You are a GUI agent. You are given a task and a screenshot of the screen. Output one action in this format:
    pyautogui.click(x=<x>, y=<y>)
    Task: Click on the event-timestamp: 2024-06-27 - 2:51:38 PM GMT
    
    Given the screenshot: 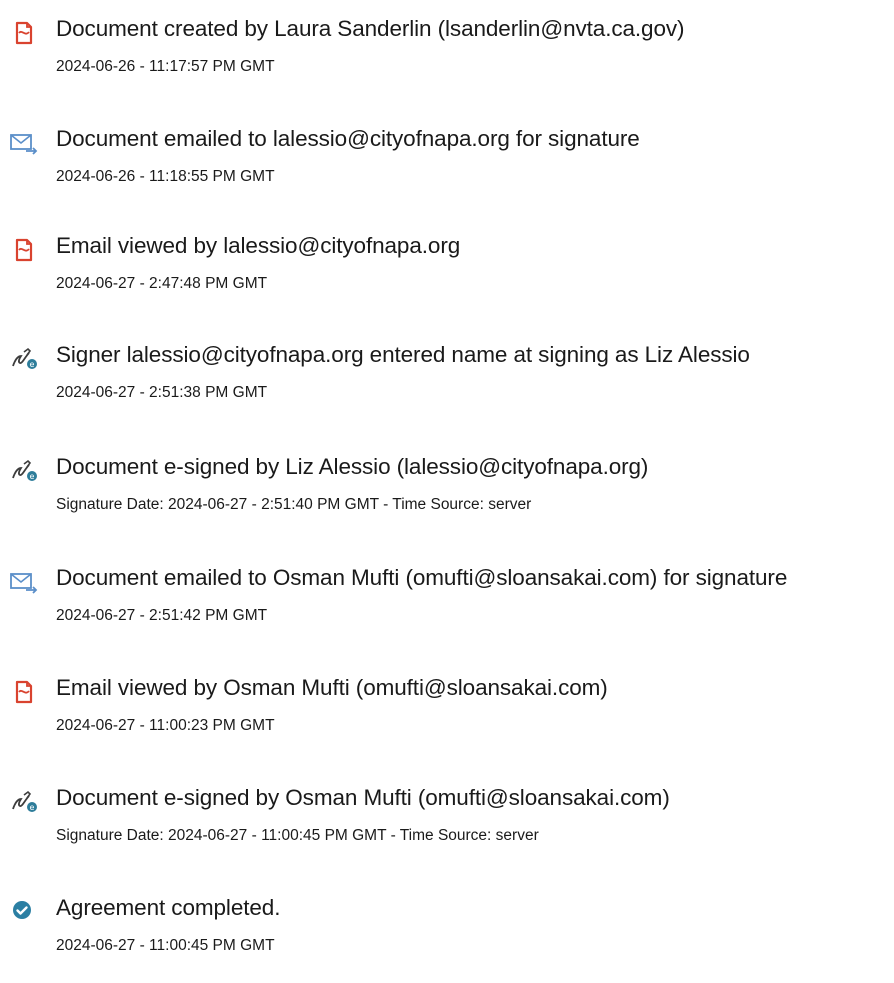 What is the action you would take?
    pyautogui.click(x=162, y=392)
    